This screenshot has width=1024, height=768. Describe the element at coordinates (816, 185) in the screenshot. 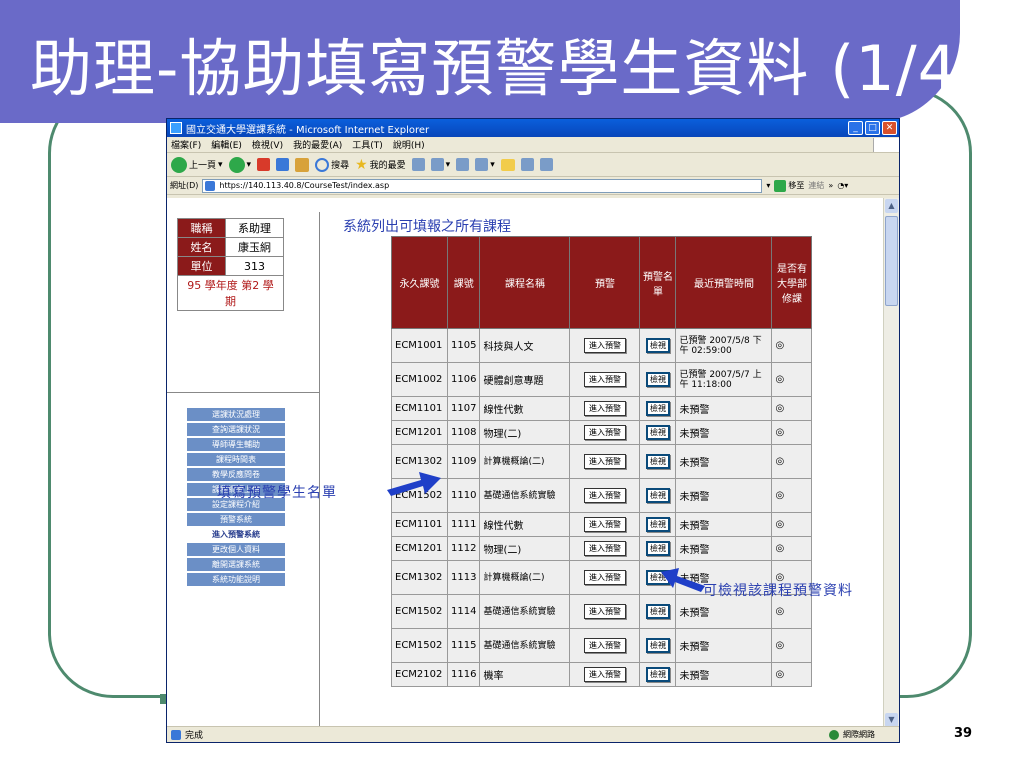

I see `links-button: 連結` at that location.